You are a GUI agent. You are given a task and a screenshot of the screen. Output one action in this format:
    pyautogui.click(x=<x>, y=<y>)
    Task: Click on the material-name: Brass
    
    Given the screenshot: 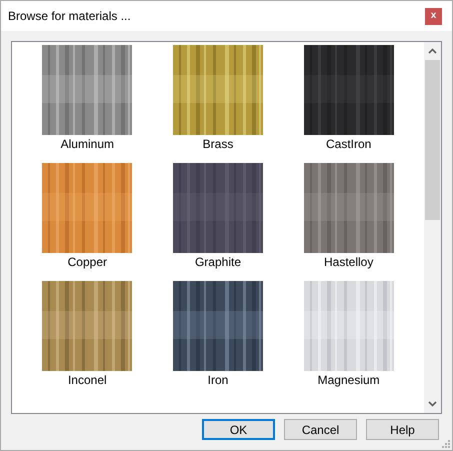 What is the action you would take?
    pyautogui.click(x=218, y=144)
    